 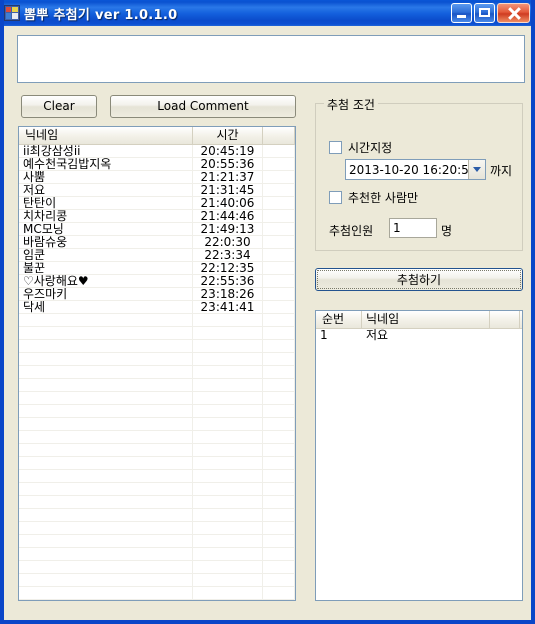 What do you see at coordinates (324, 335) in the screenshot?
I see `winner-seq: 1` at bounding box center [324, 335].